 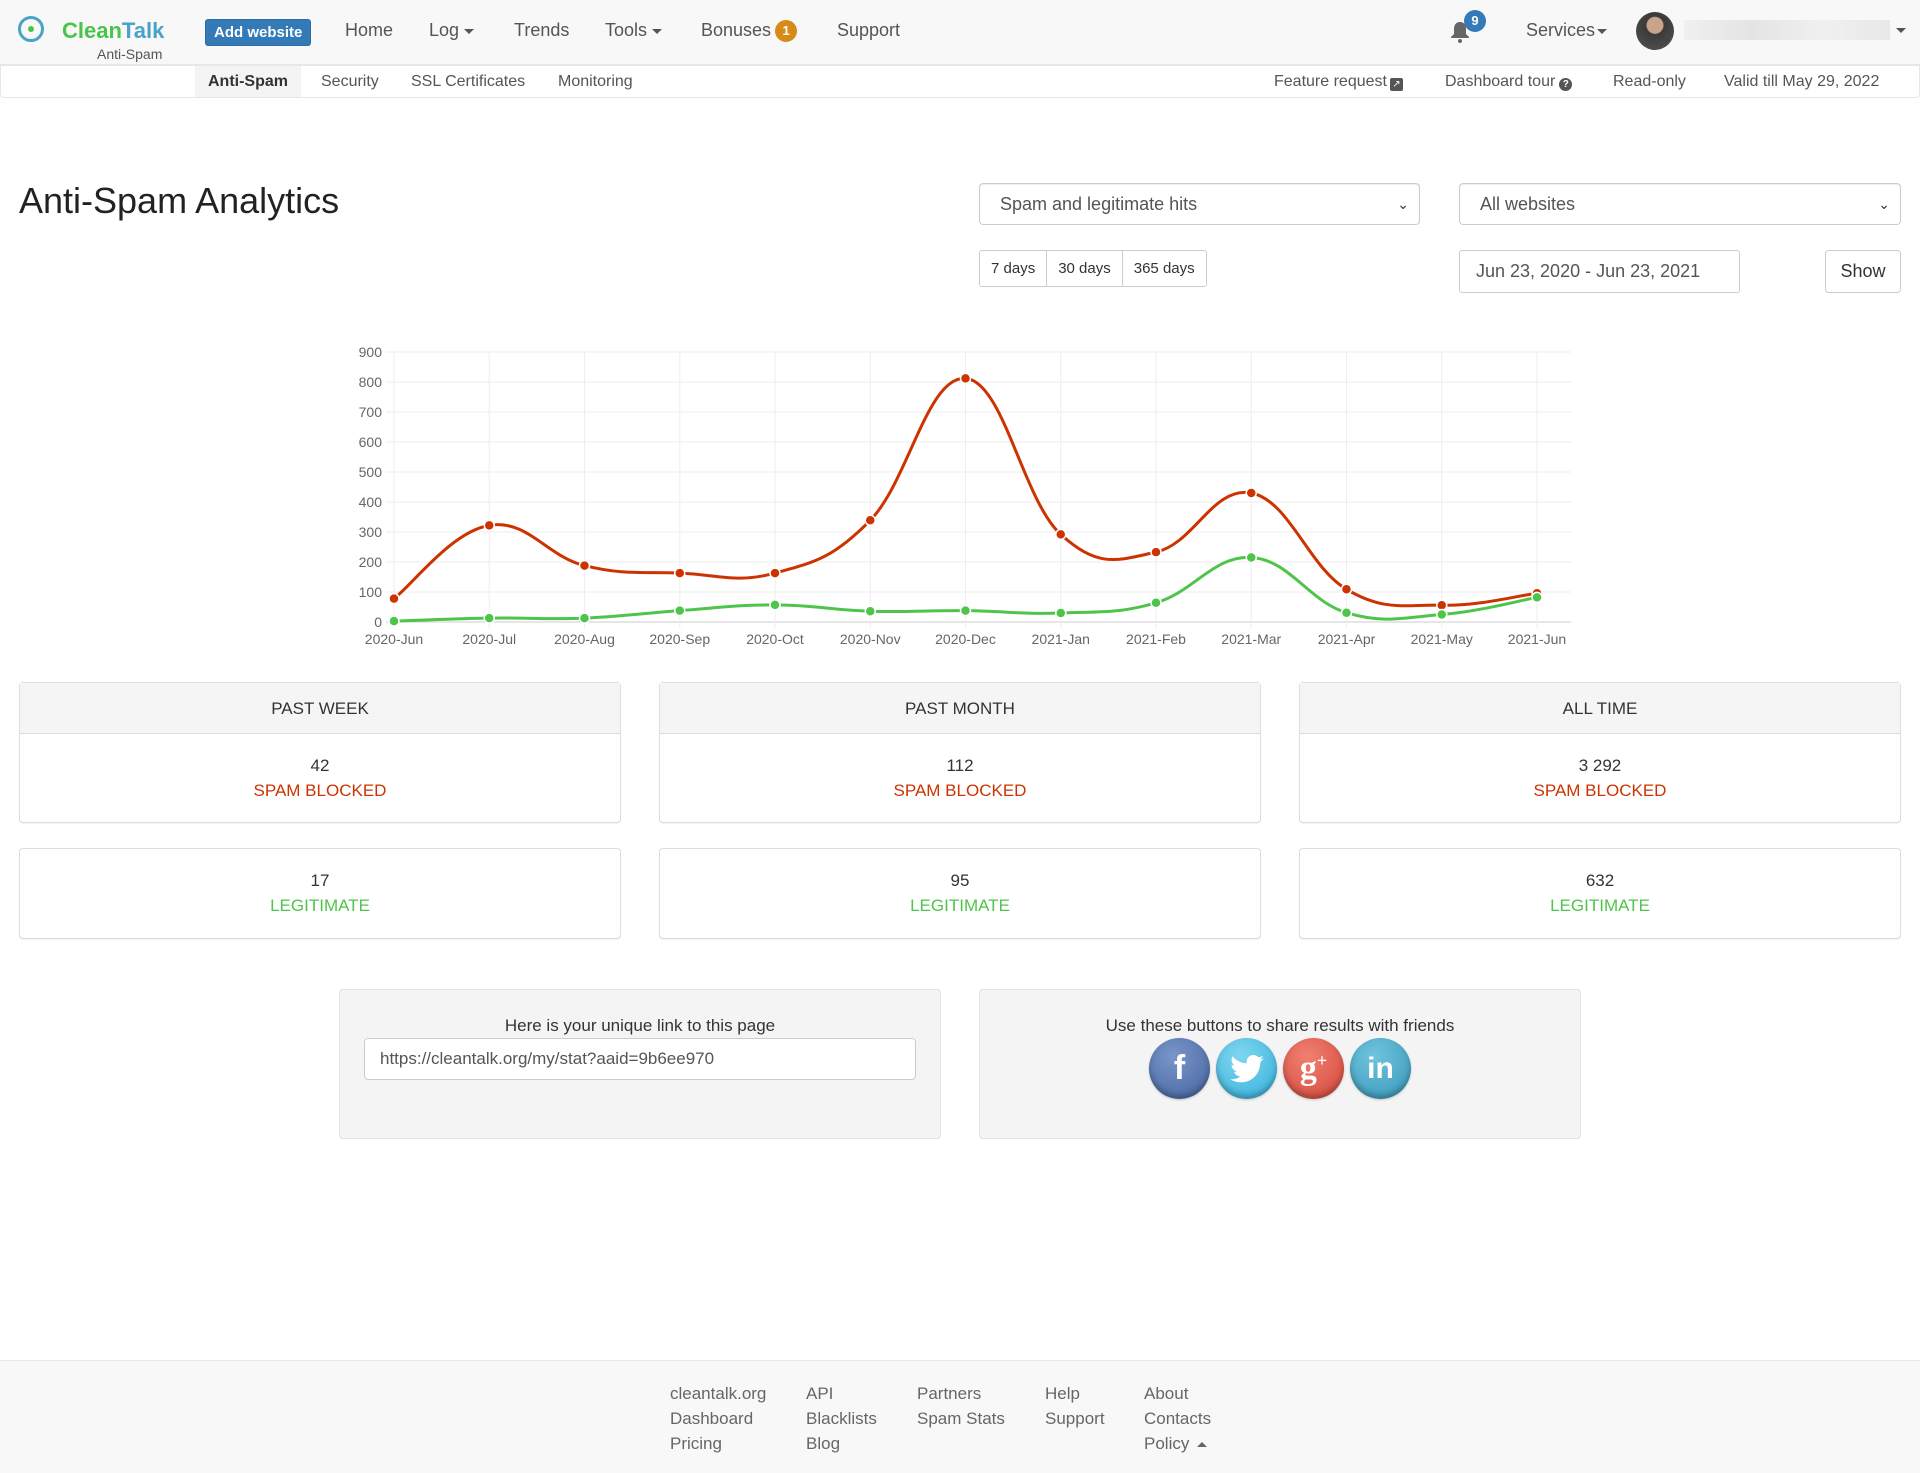 What do you see at coordinates (1014, 268) in the screenshot?
I see `range-7-days-button: 7 days` at bounding box center [1014, 268].